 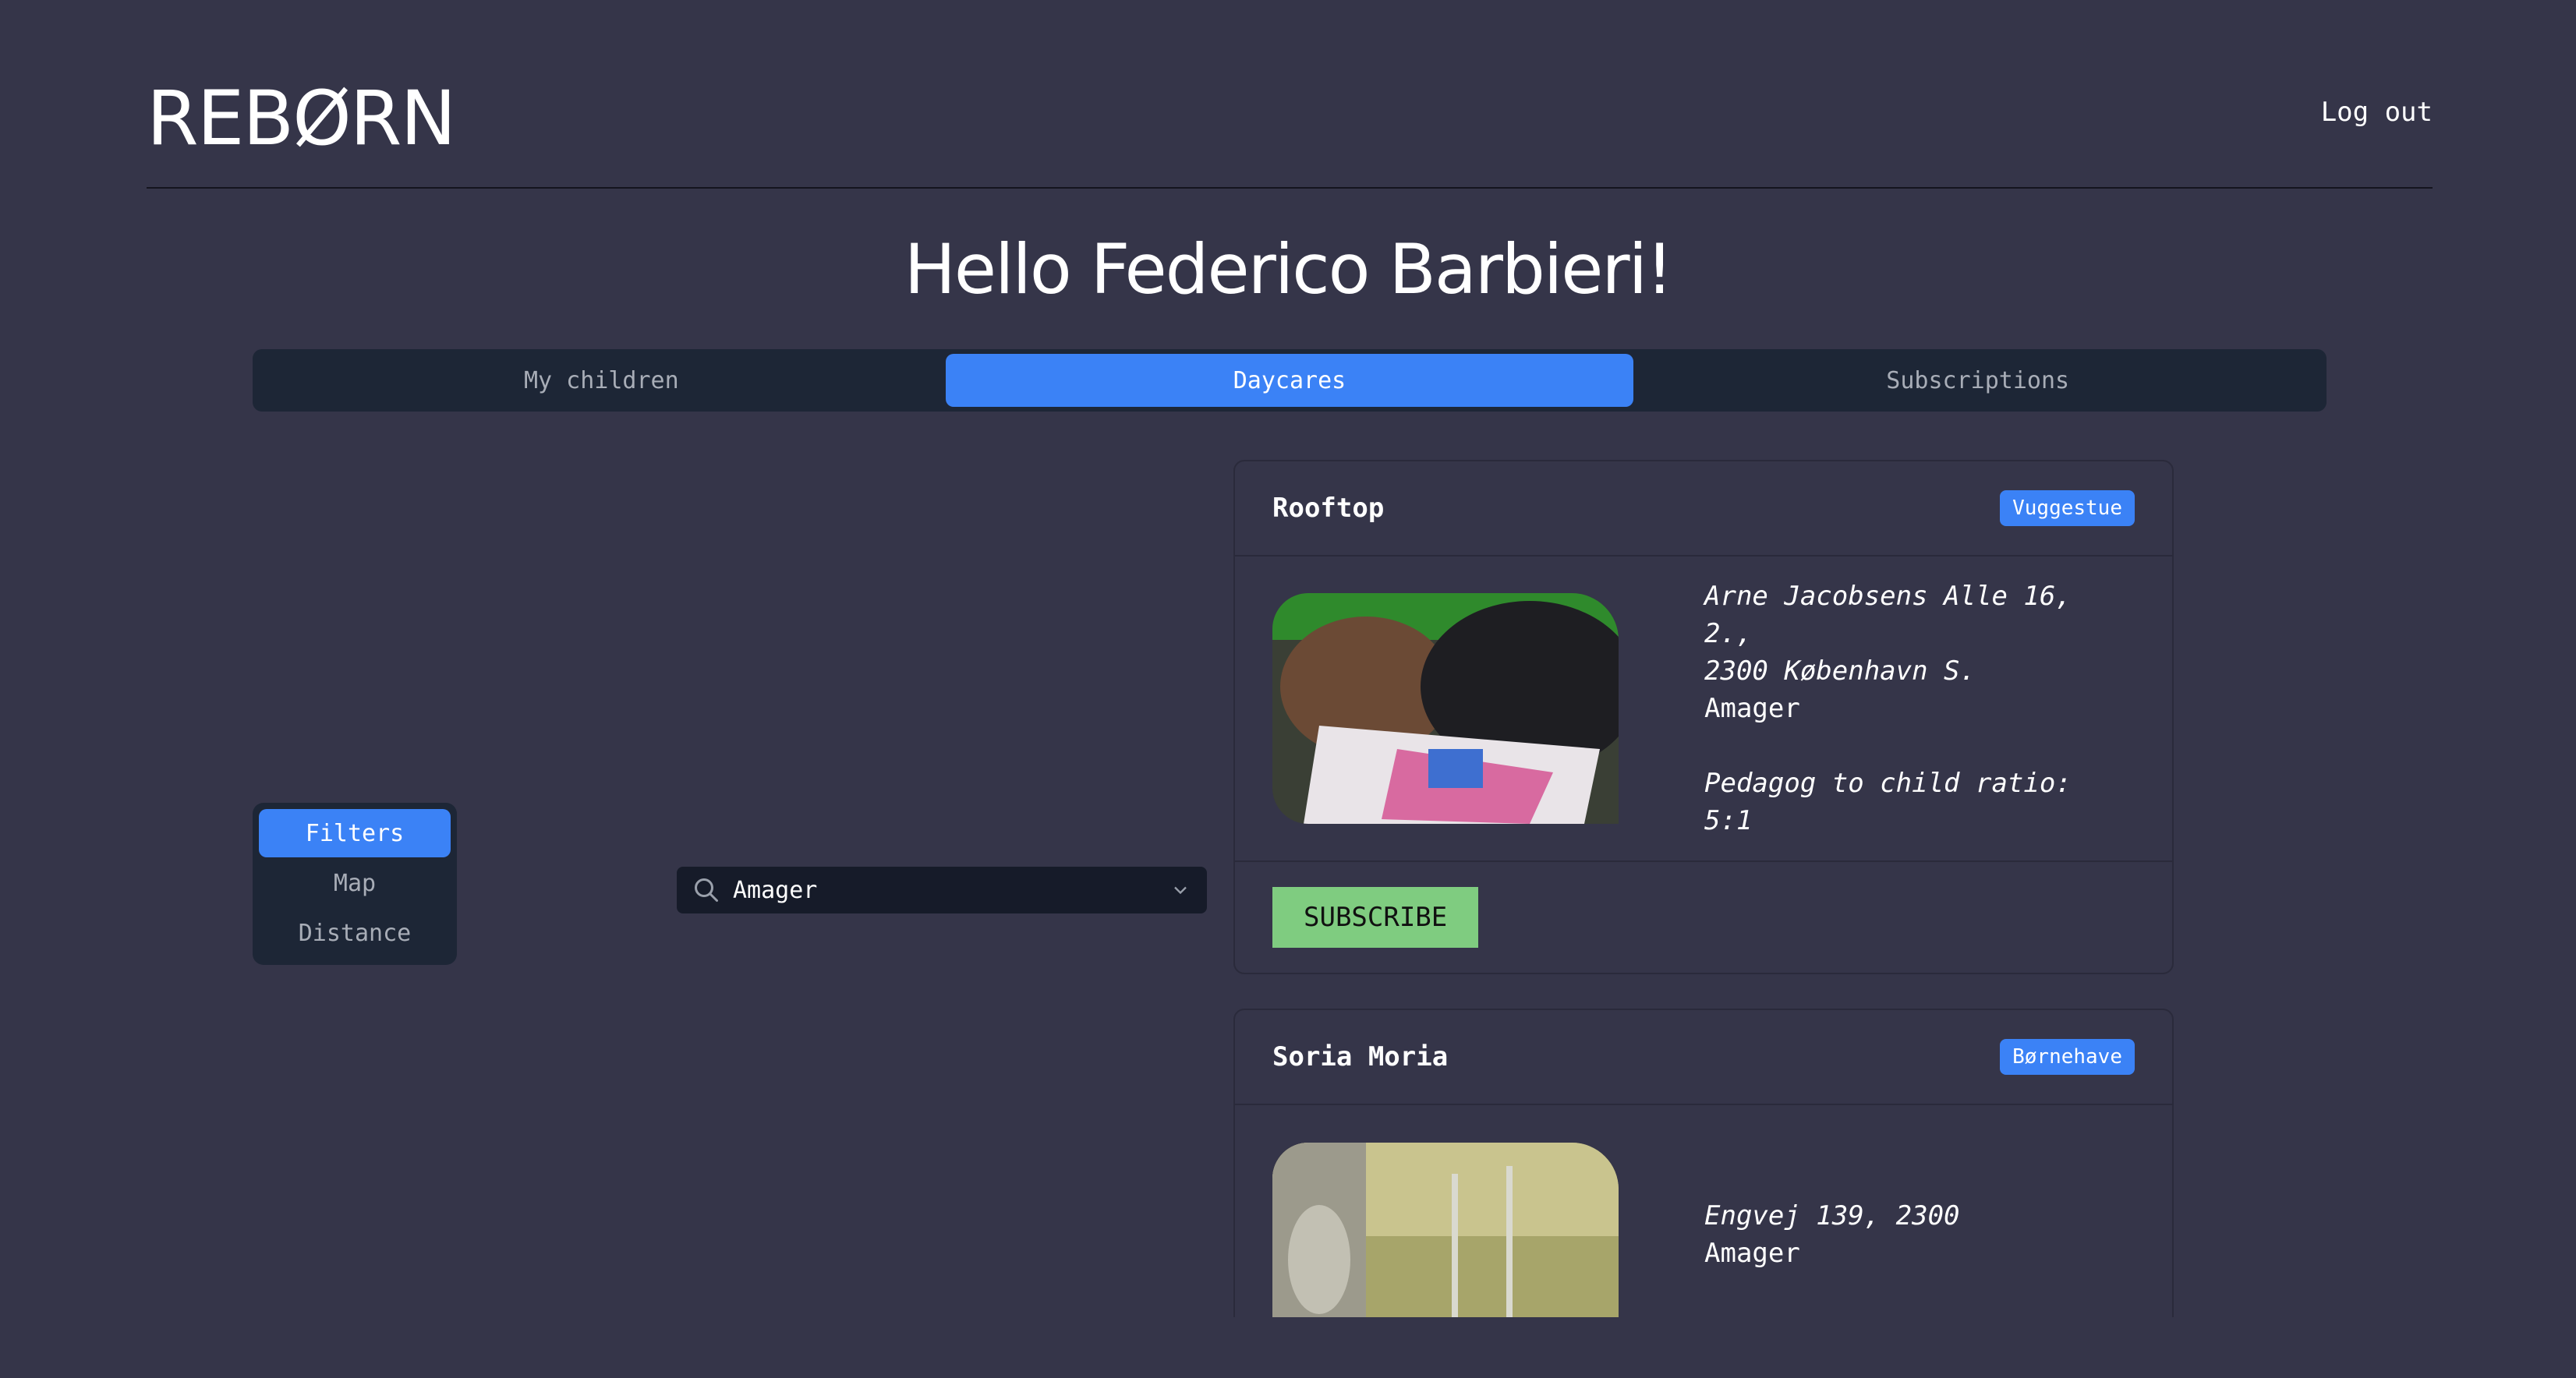 I want to click on logout-link: Log out, so click(x=2377, y=112).